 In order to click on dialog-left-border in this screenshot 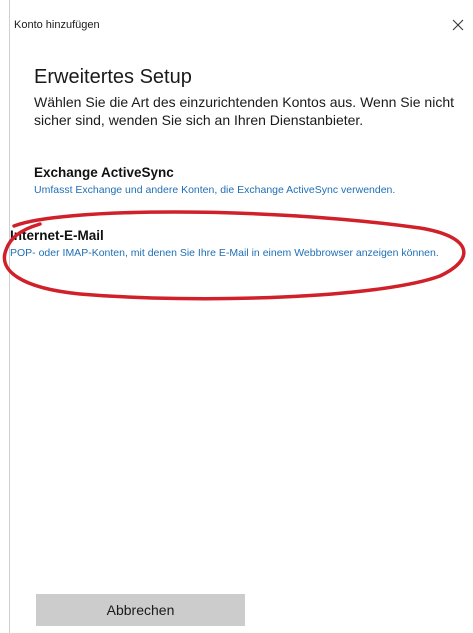, I will do `click(9, 316)`.